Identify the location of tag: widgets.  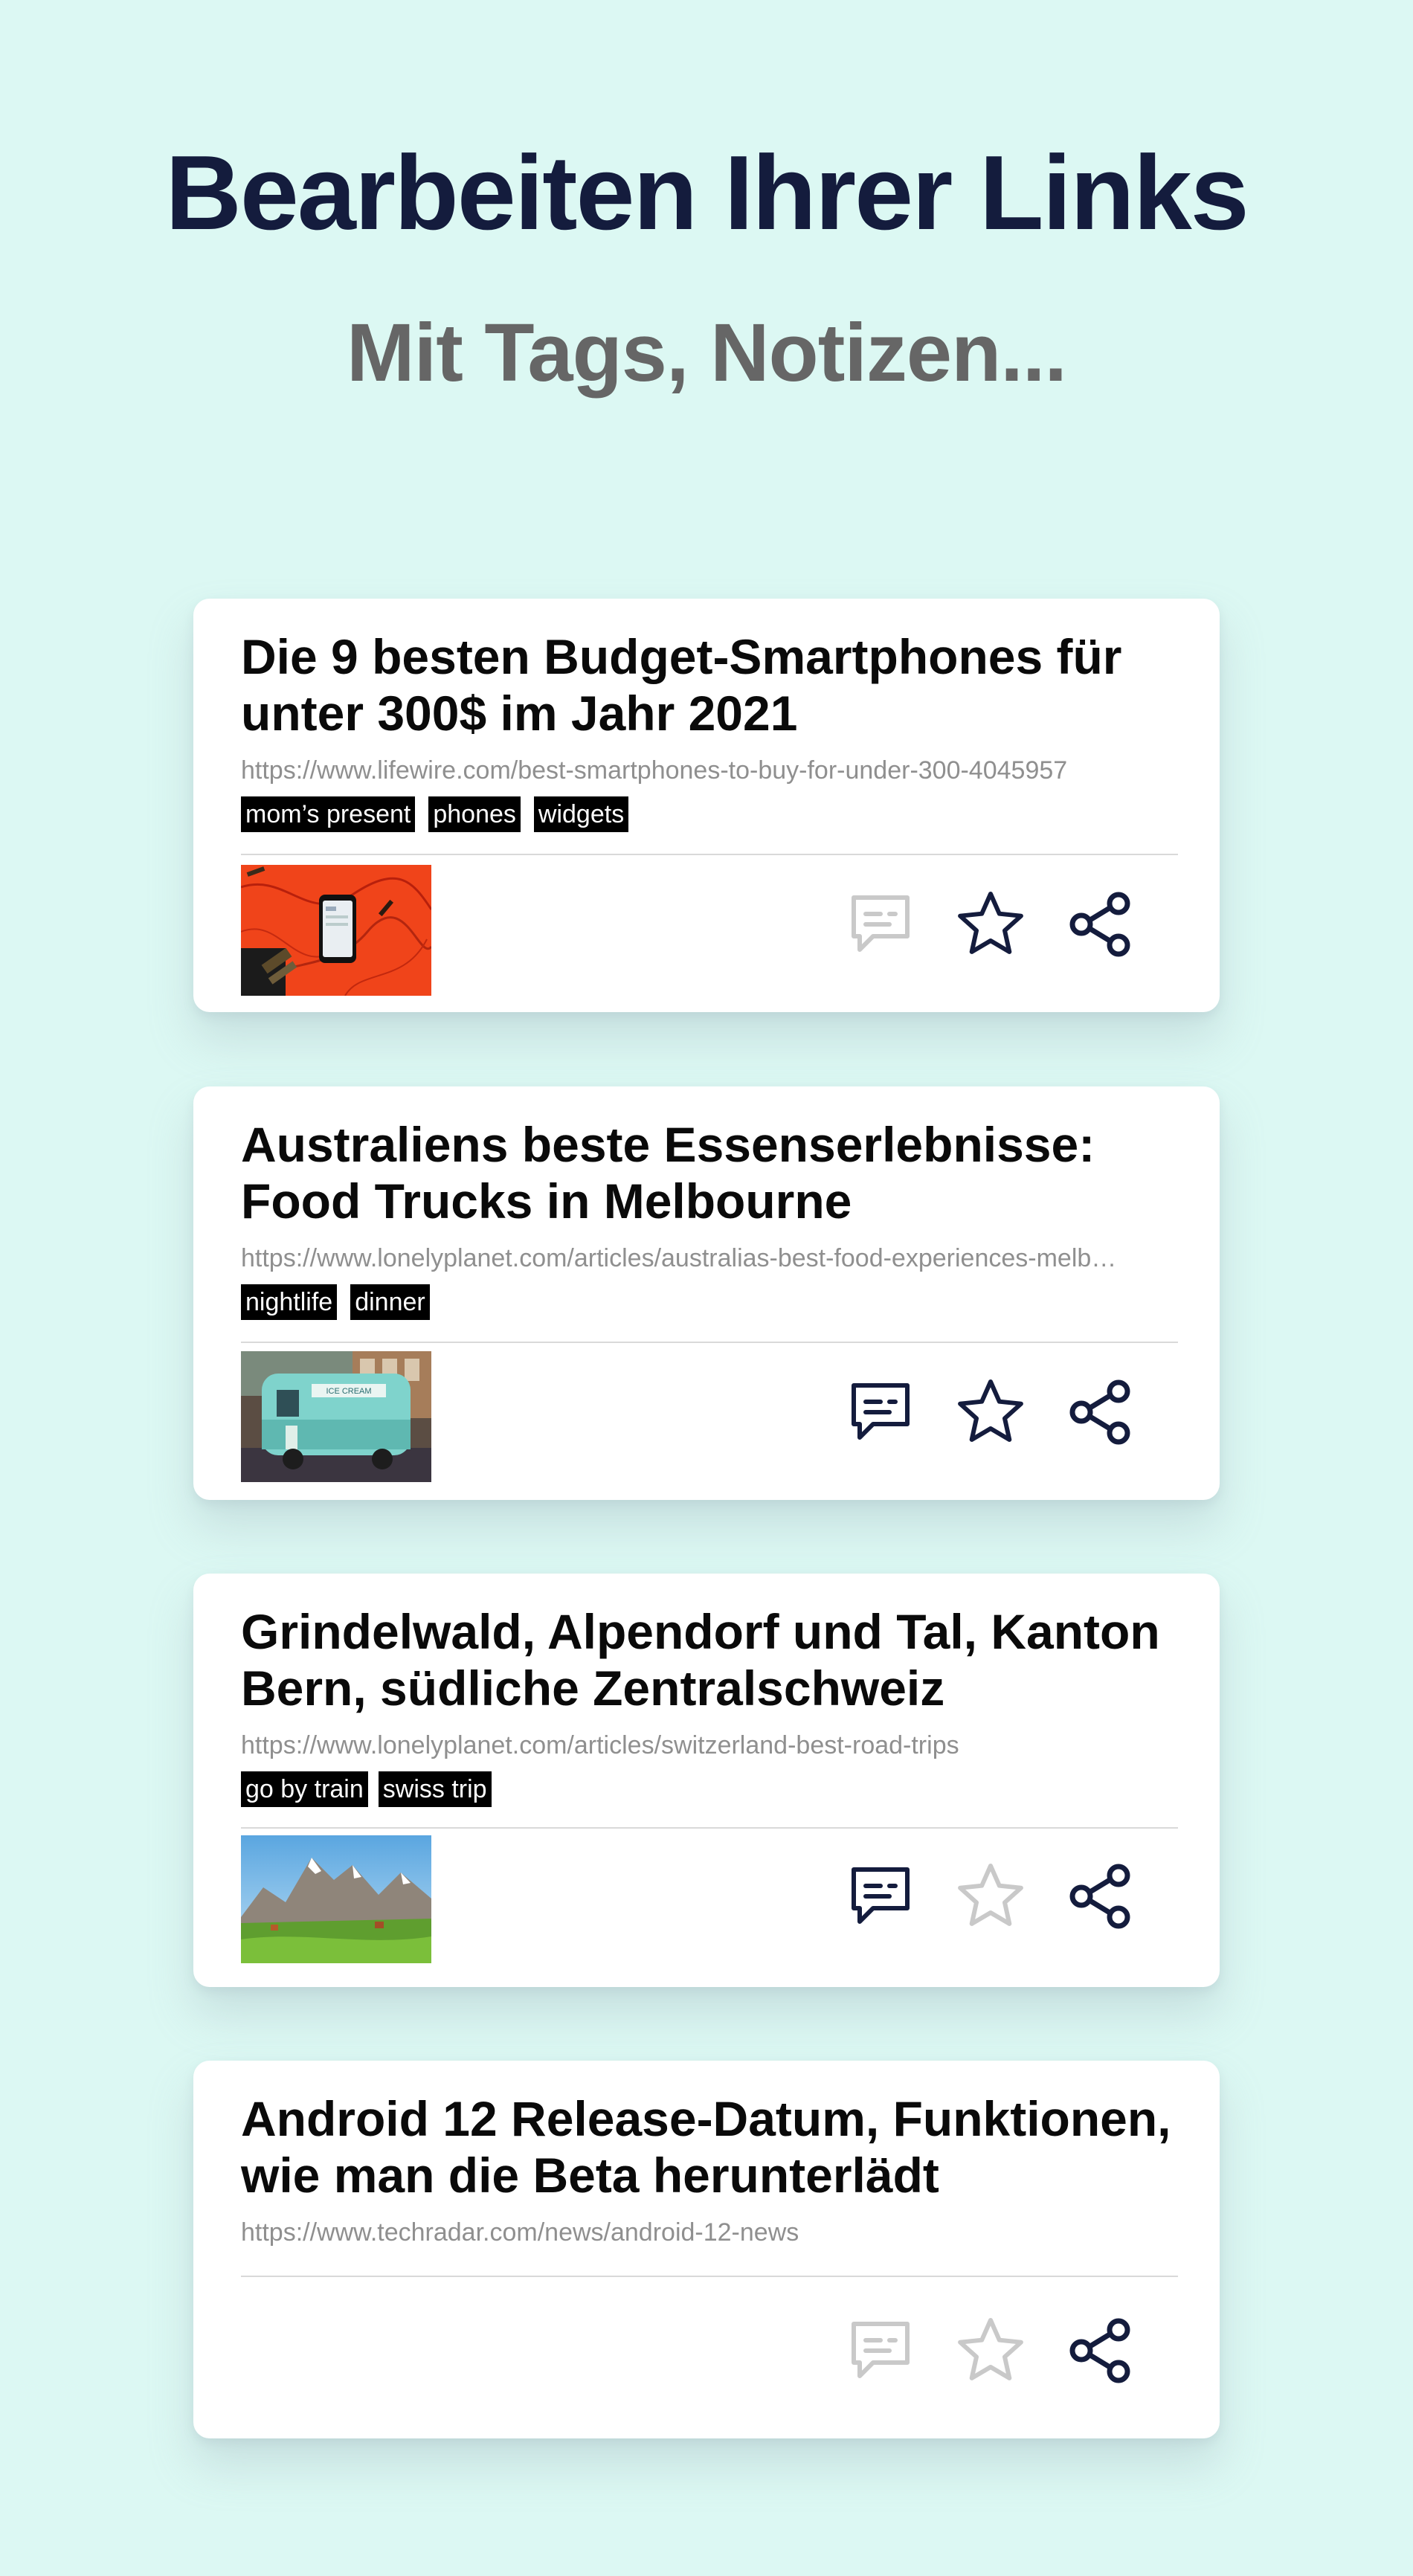
(581, 814).